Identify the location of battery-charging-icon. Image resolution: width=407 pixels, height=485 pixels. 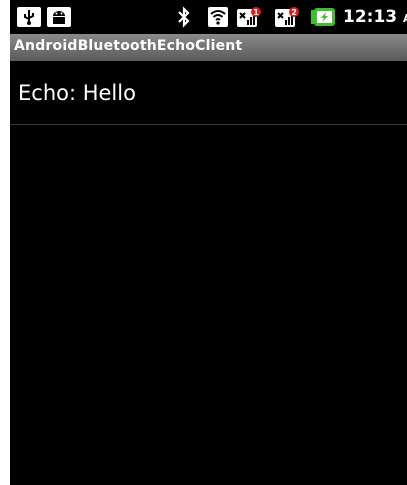
(323, 17).